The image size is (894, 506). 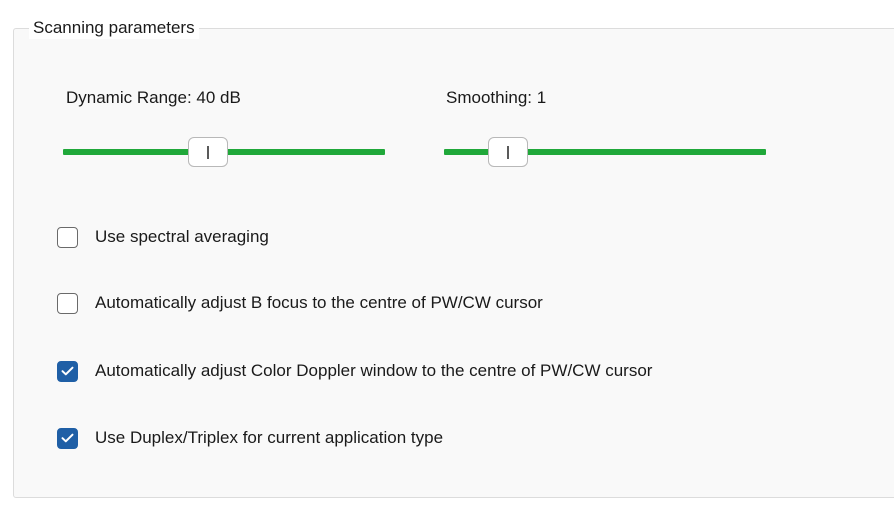 What do you see at coordinates (114, 28) in the screenshot?
I see `group-title: Scanning parameters` at bounding box center [114, 28].